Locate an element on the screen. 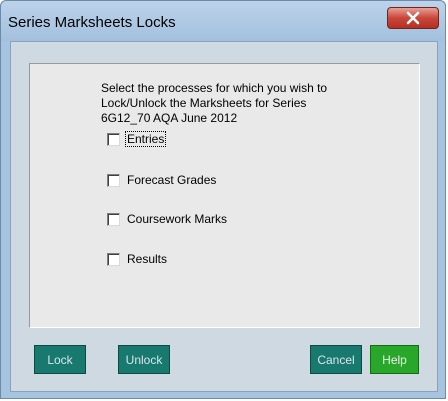  title-bar: Series Marksheets Locks is located at coordinates (223, 21).